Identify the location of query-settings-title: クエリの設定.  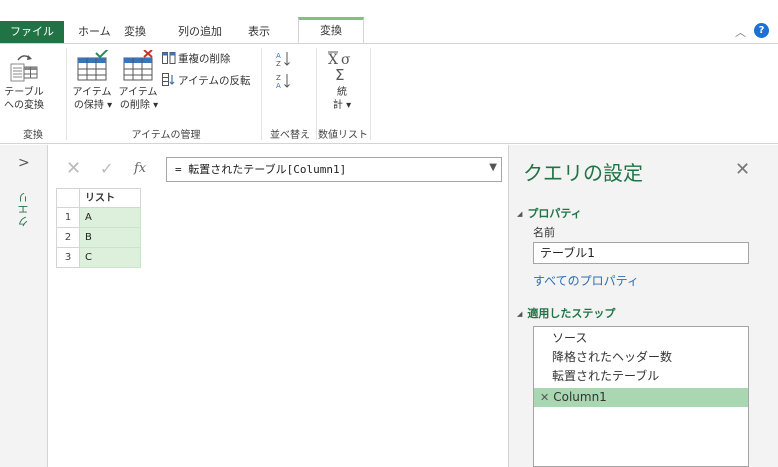
(583, 173).